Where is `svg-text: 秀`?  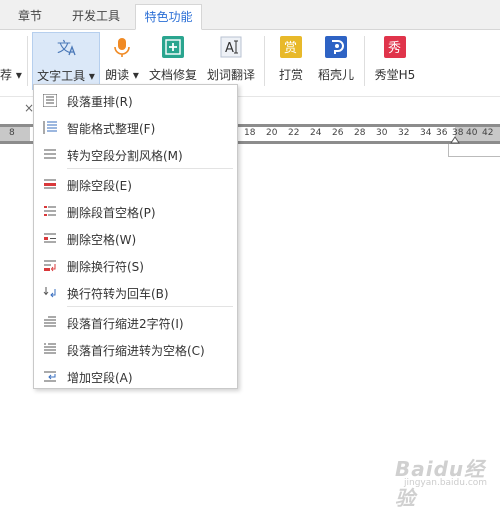
svg-text: 秀 is located at coordinates (394, 48).